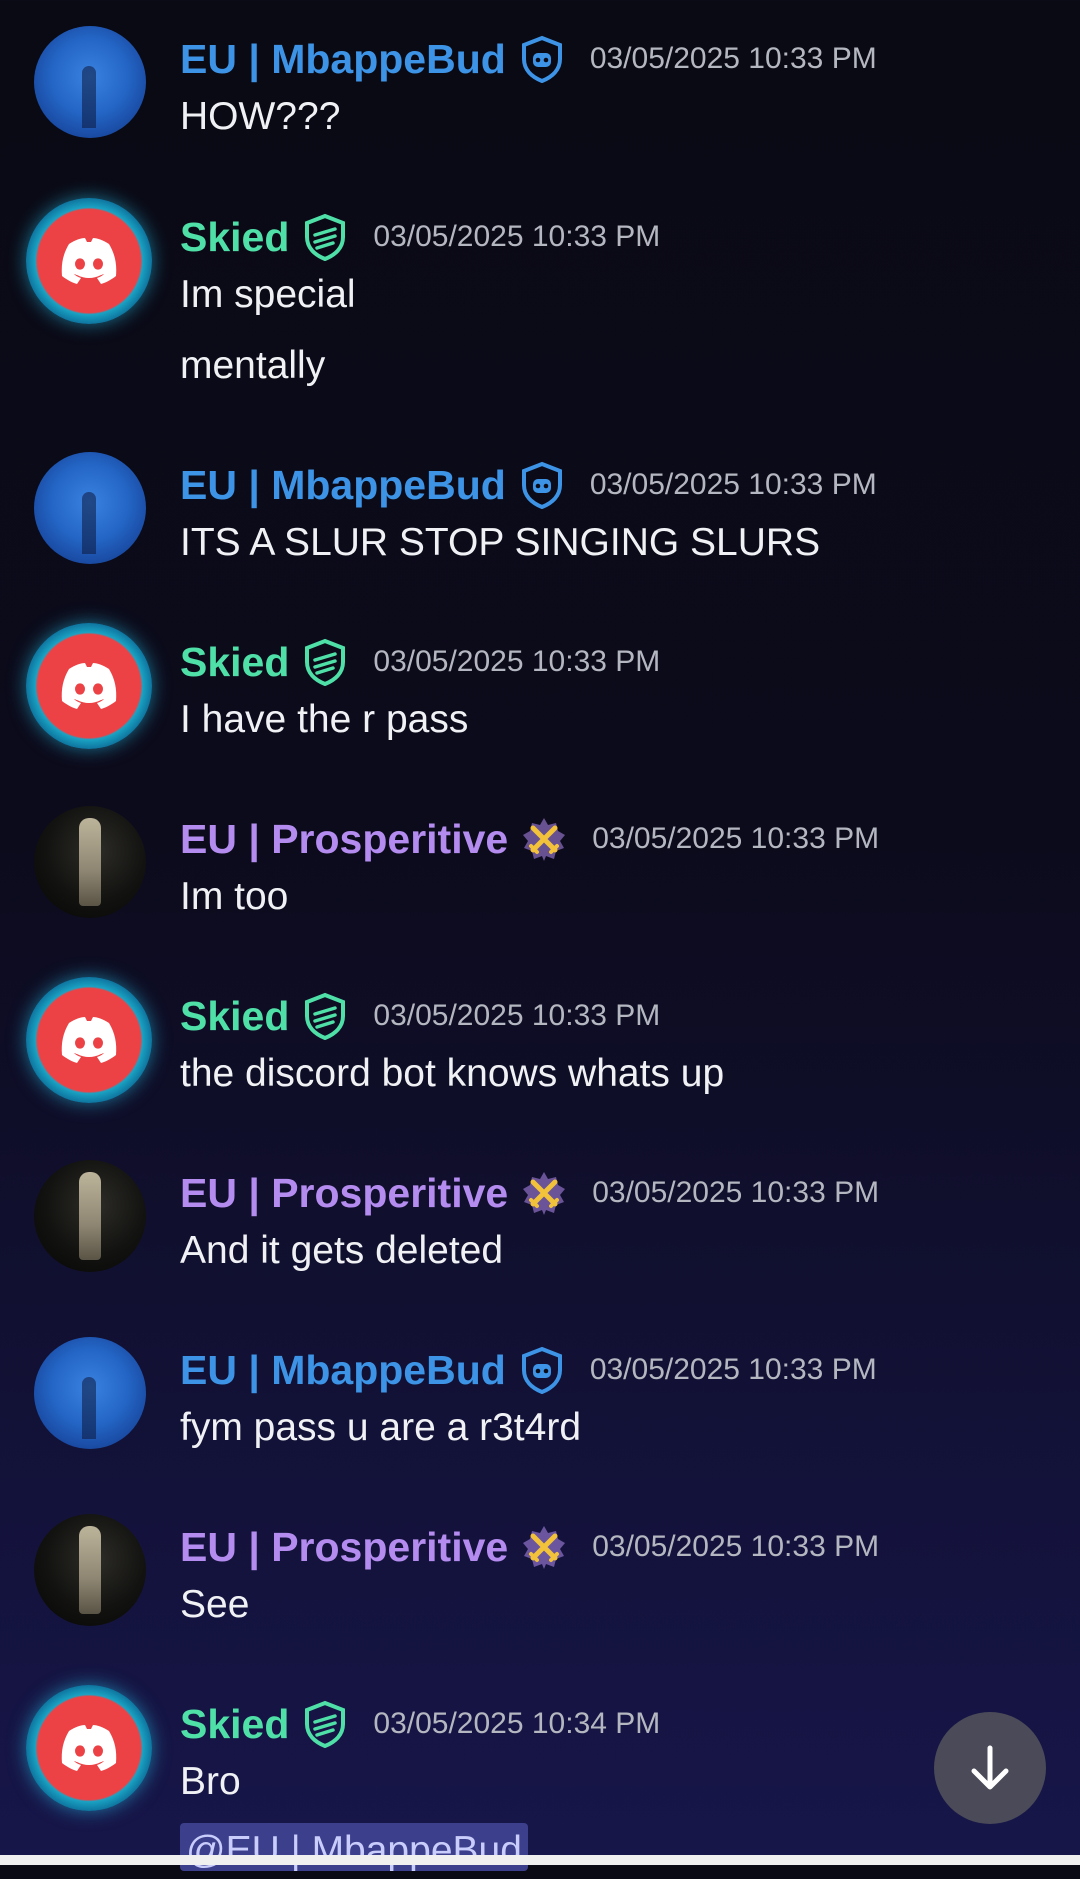 The height and width of the screenshot is (1879, 1080). What do you see at coordinates (342, 1250) in the screenshot?
I see `message-text: And it gets deleted` at bounding box center [342, 1250].